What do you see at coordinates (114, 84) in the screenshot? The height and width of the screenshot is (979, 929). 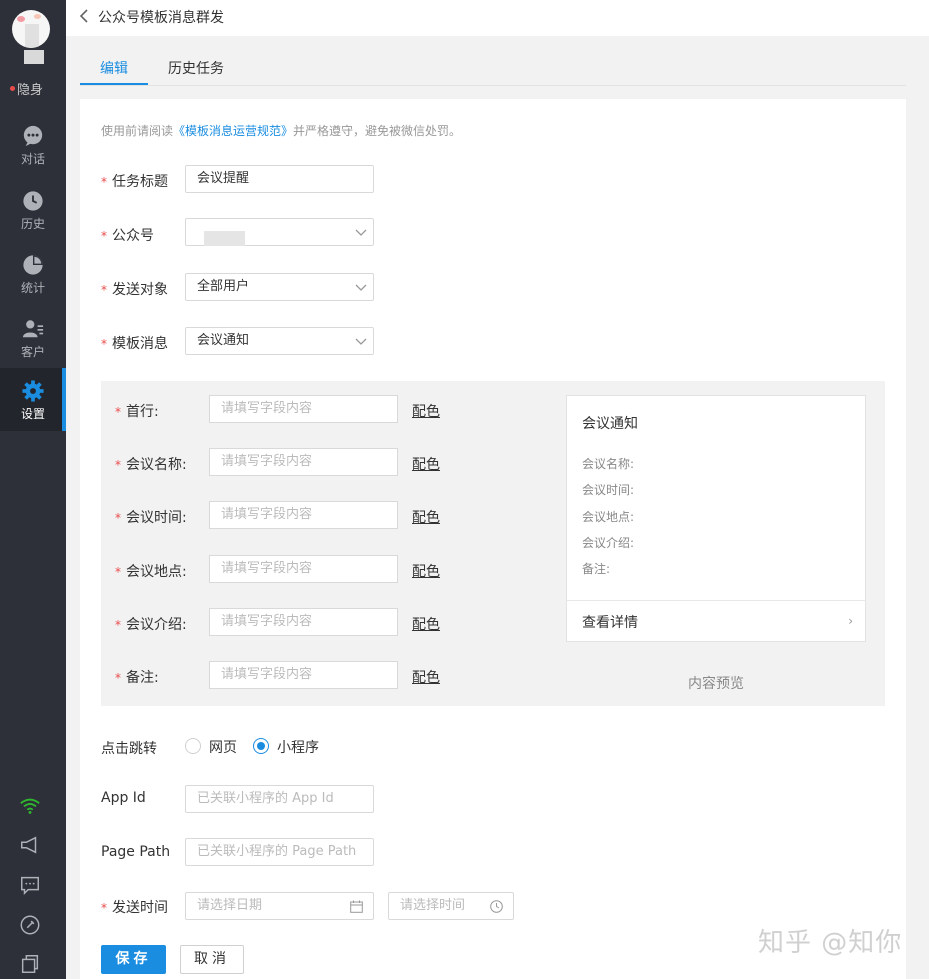 I see `active-tab-underline` at bounding box center [114, 84].